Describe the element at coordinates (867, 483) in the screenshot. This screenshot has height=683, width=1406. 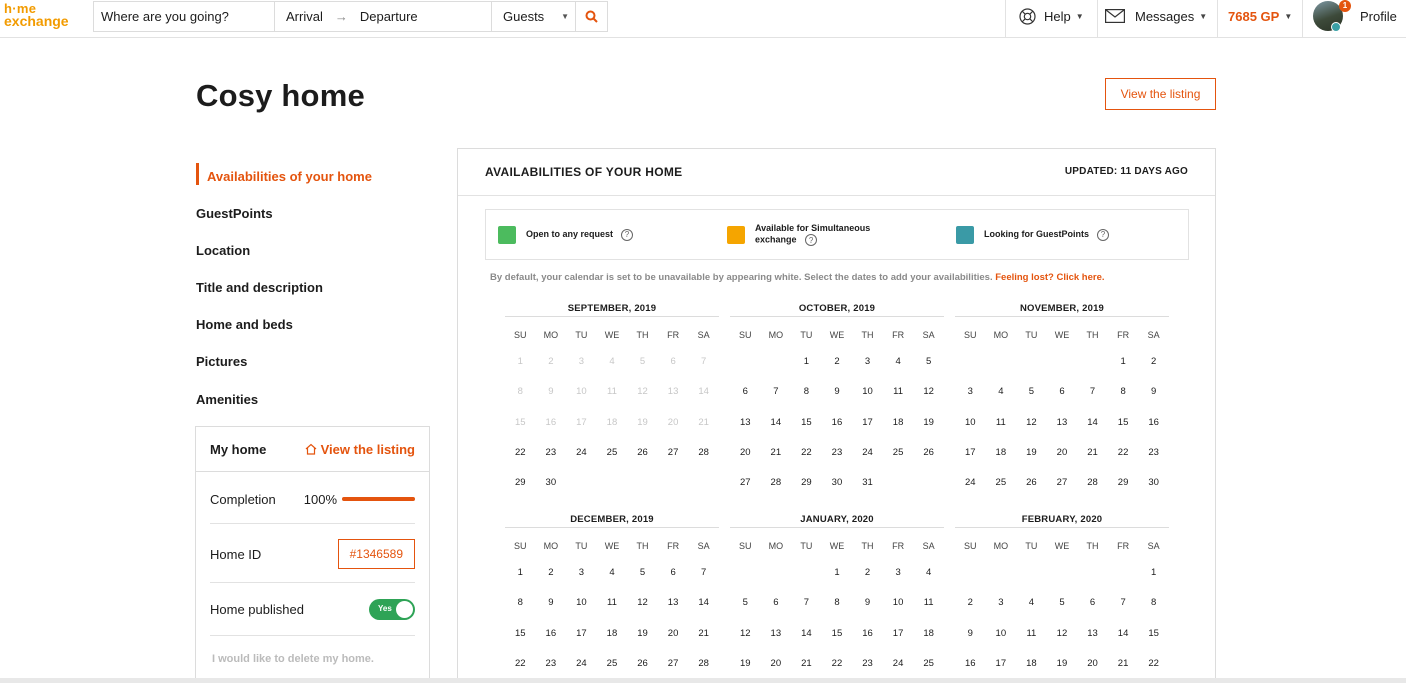
I see `calendar-day: 31` at that location.